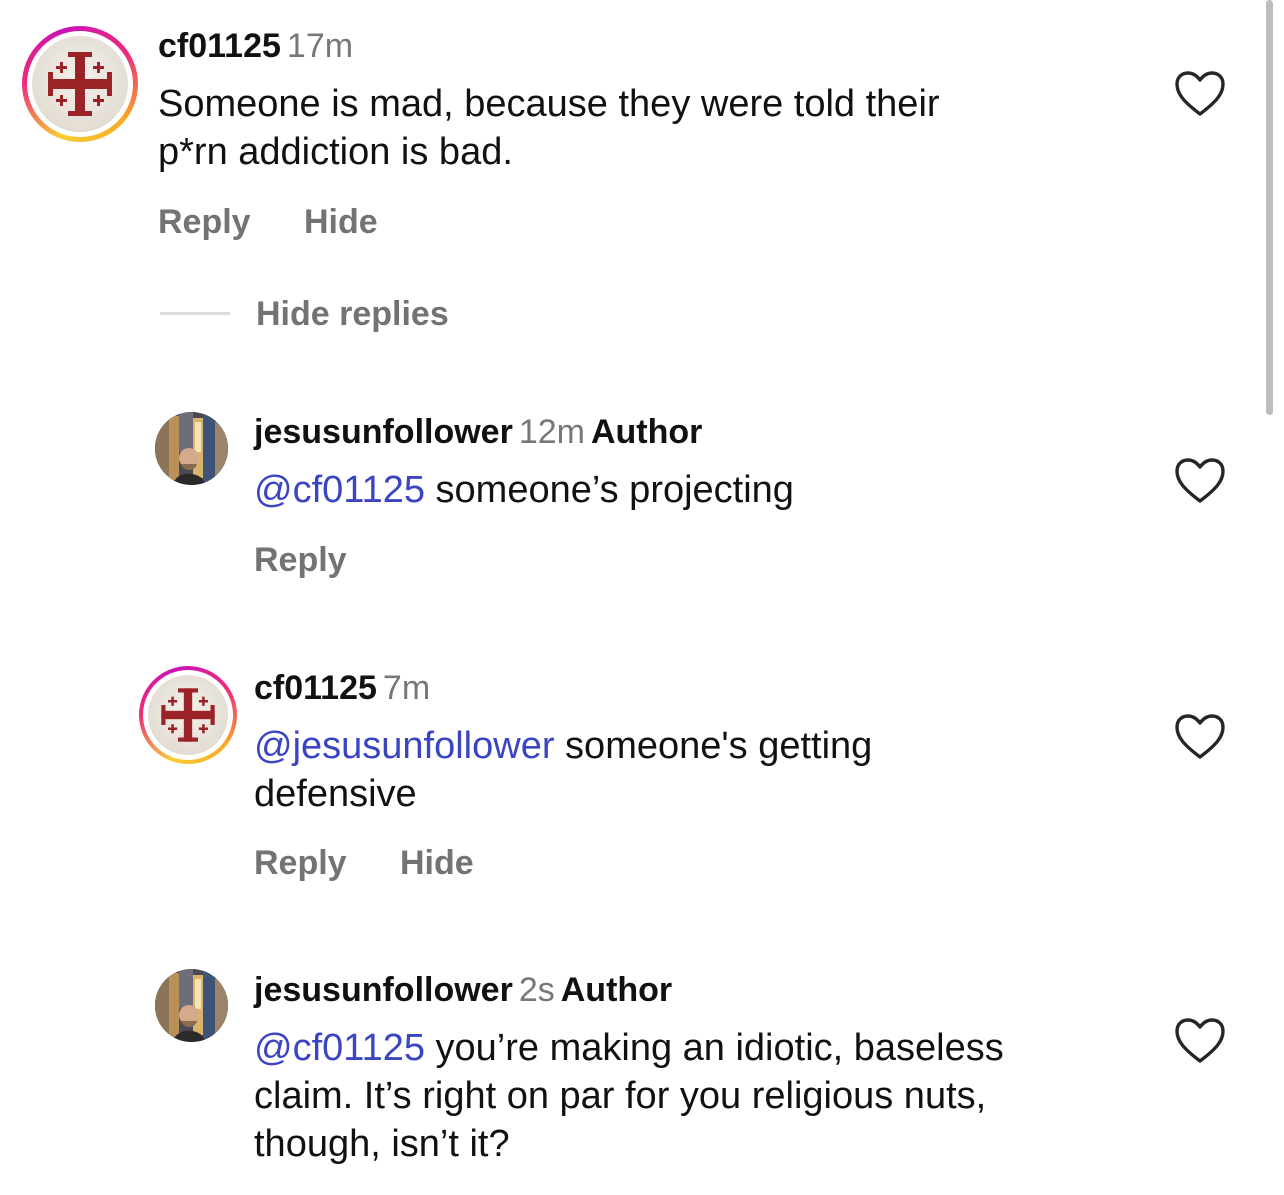 The image size is (1284, 1195). What do you see at coordinates (551, 432) in the screenshot?
I see `timestamp: 12m` at bounding box center [551, 432].